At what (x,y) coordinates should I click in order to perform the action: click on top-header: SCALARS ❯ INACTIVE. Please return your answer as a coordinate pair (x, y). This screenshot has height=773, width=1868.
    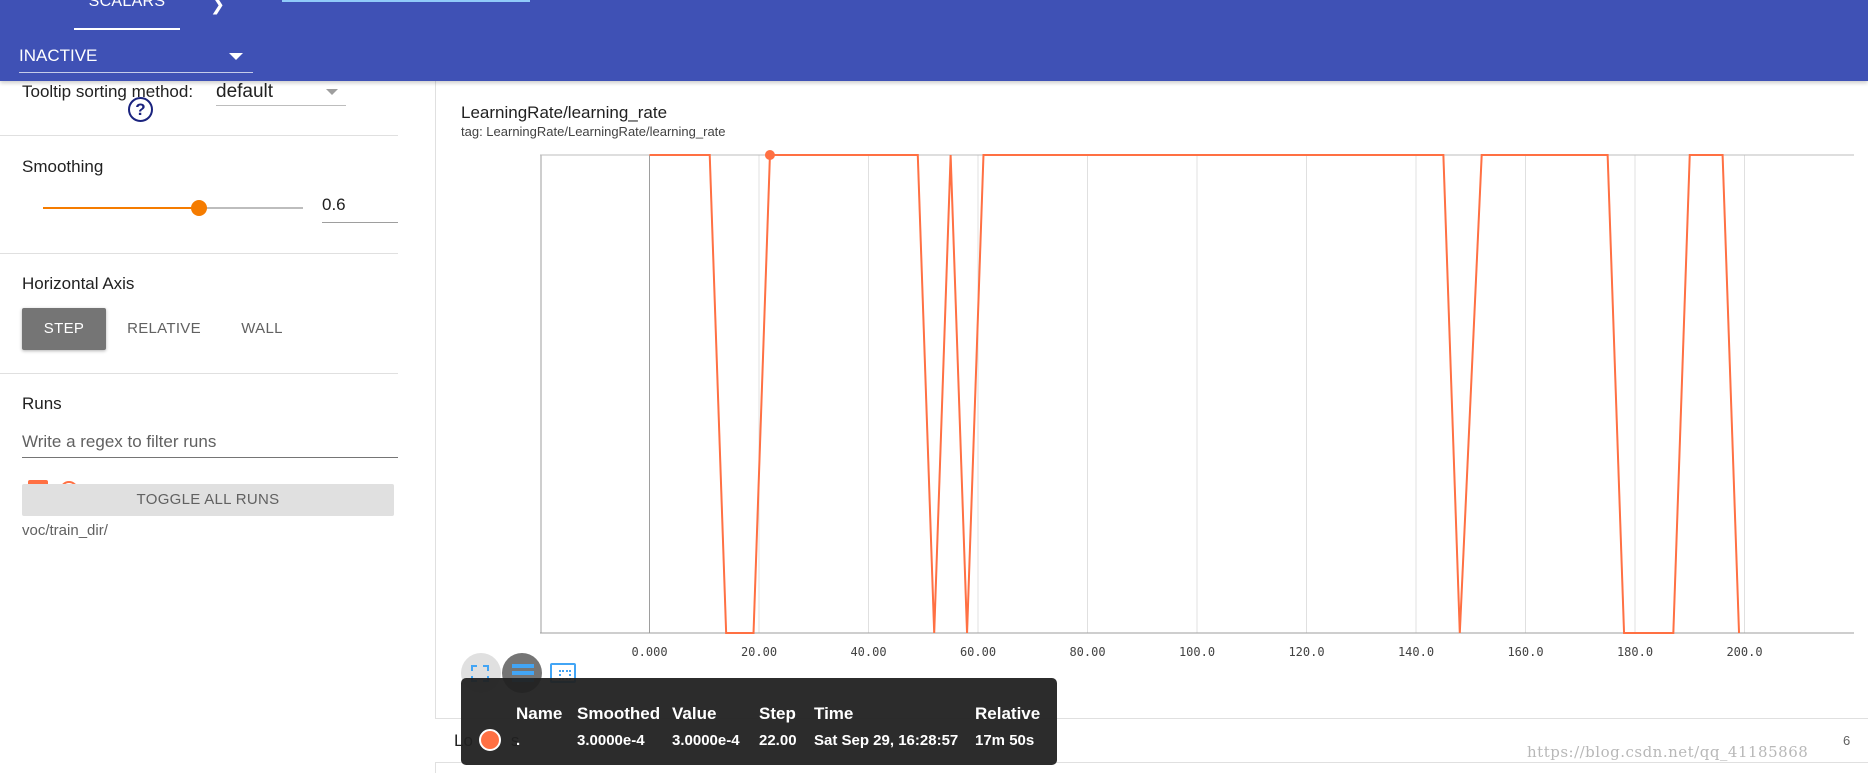
    Looking at the image, I should click on (934, 40).